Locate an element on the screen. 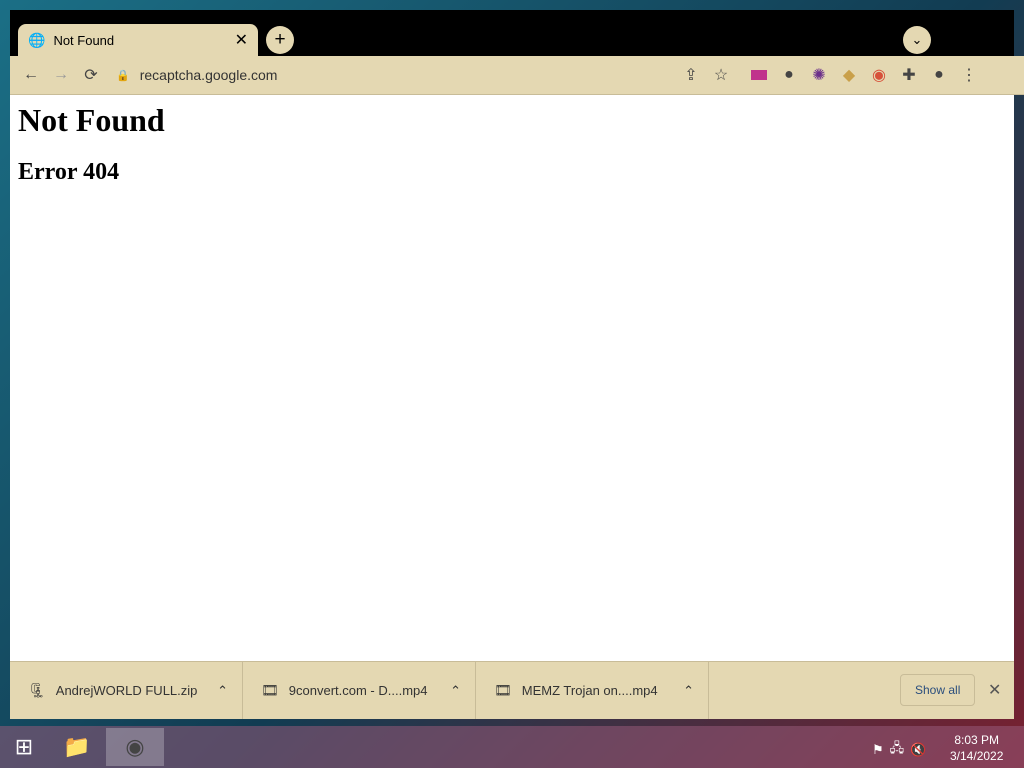 The image size is (1024, 768). download-item: 🎞 9convert.com - D....mp4 ⌃ is located at coordinates (359, 690).